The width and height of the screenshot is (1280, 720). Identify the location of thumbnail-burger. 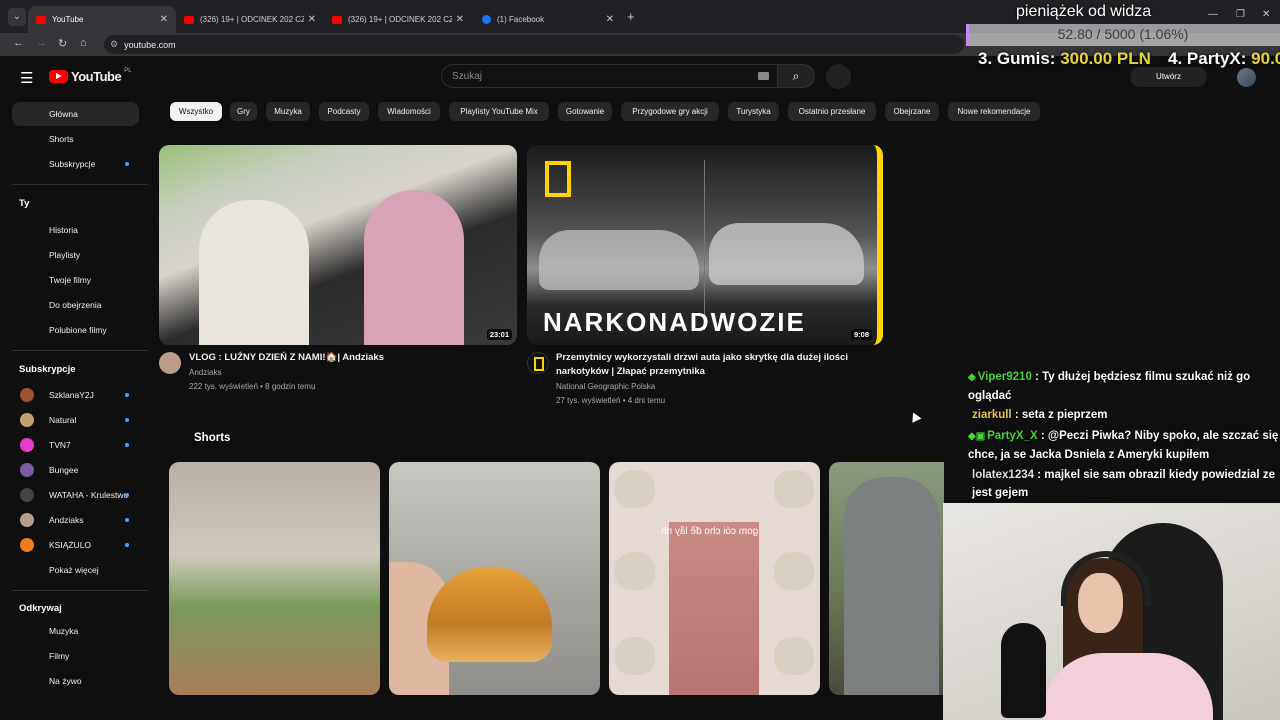
(489, 614).